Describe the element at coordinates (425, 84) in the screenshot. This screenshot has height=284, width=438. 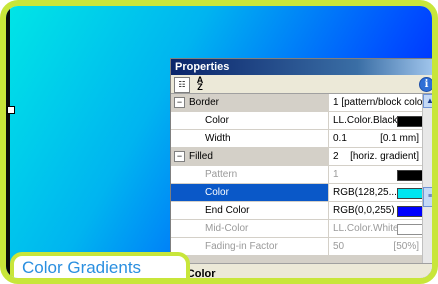
I see `info-icon: i` at that location.